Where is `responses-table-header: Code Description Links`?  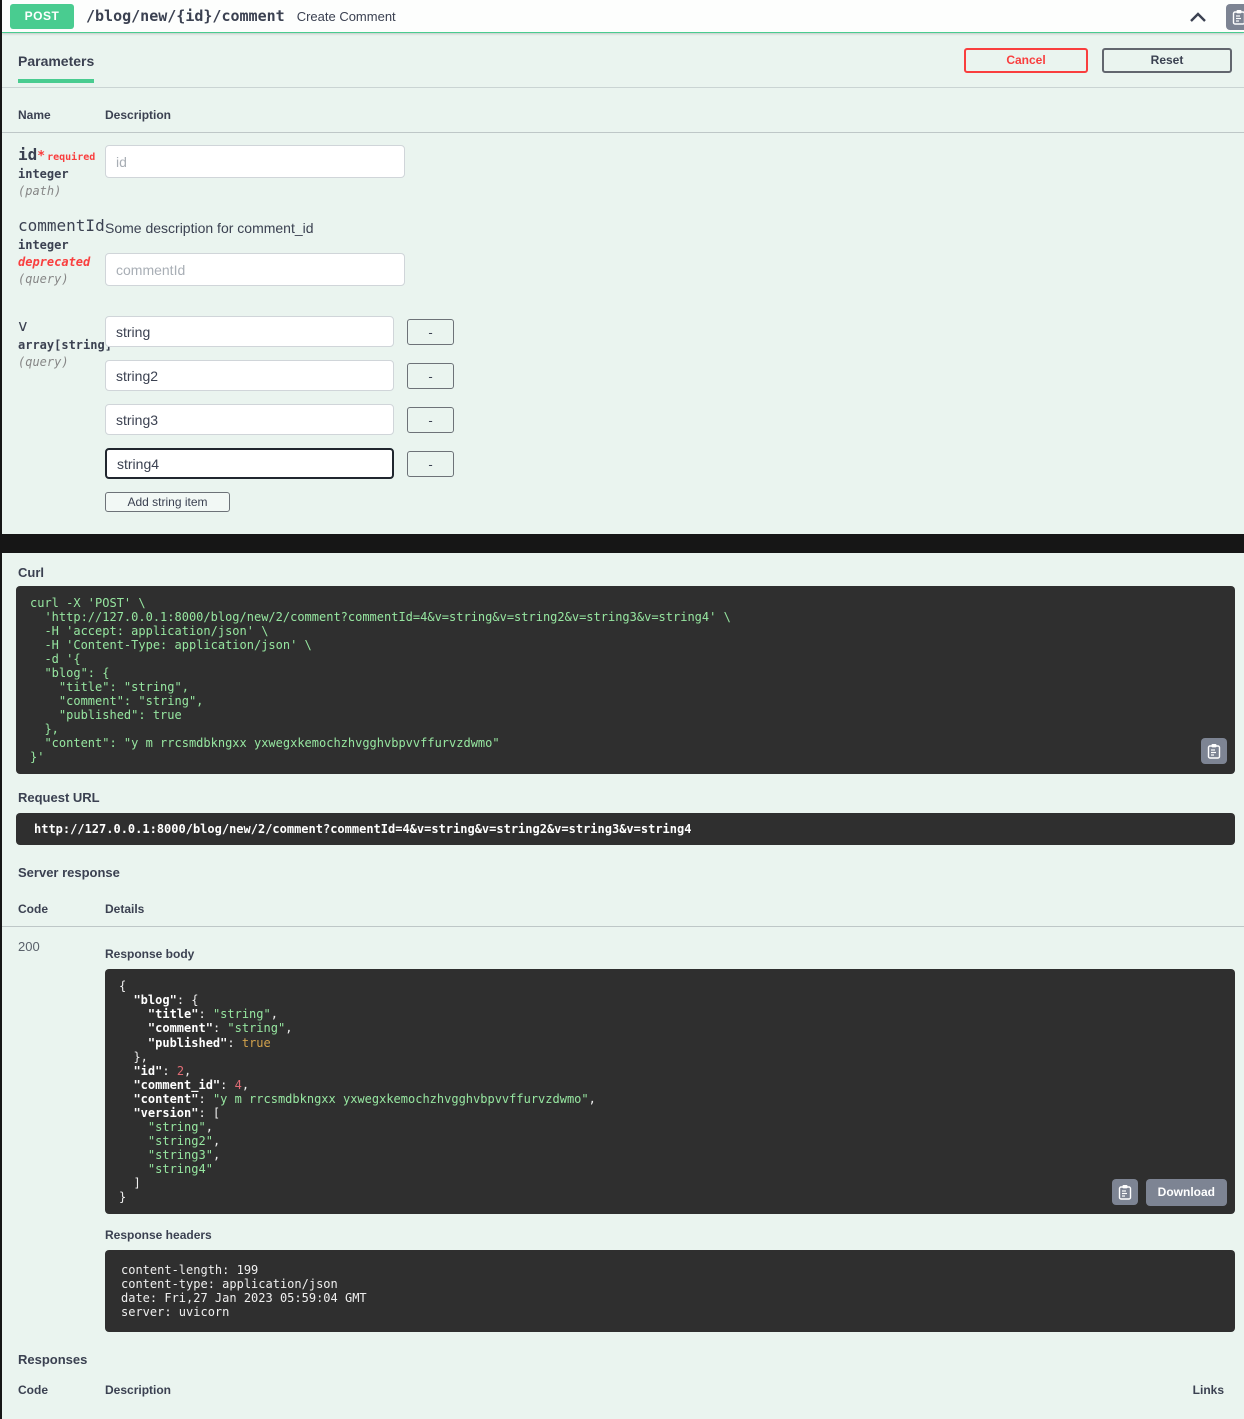
responses-table-header: Code Description Links is located at coordinates (623, 1386).